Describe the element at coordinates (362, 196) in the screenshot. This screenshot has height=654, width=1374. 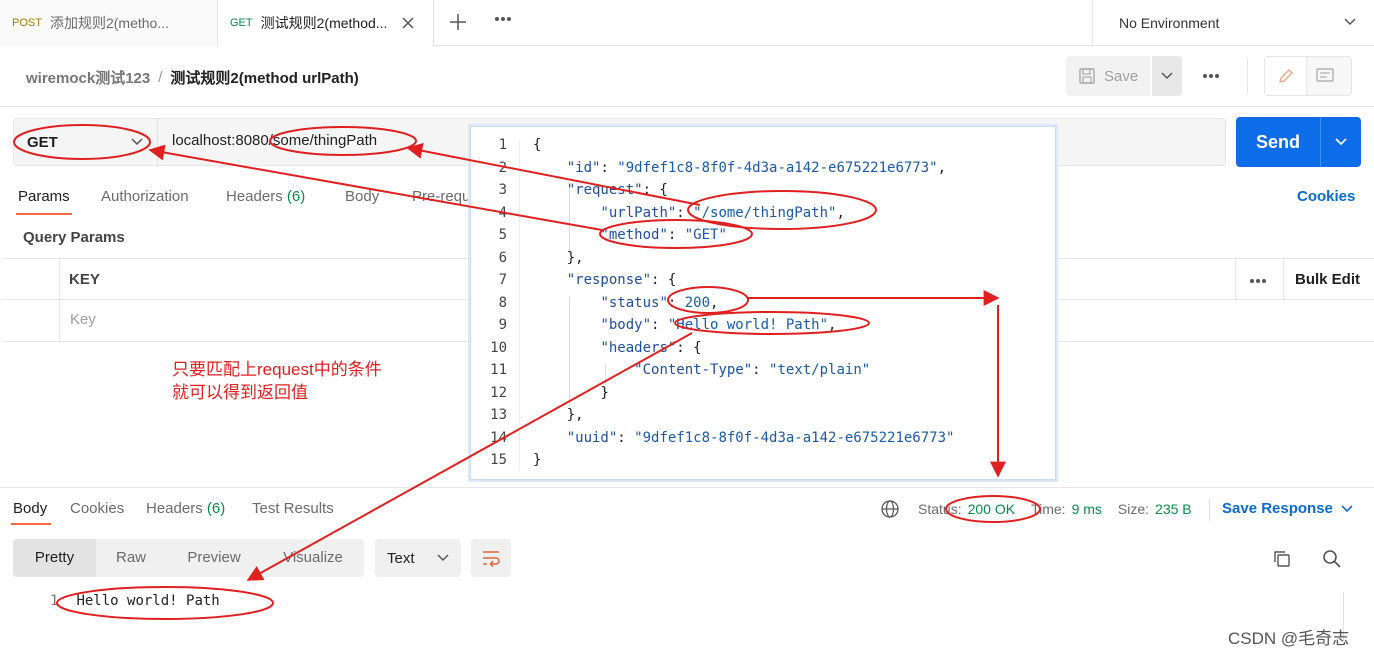
I see `tab-body: Body` at that location.